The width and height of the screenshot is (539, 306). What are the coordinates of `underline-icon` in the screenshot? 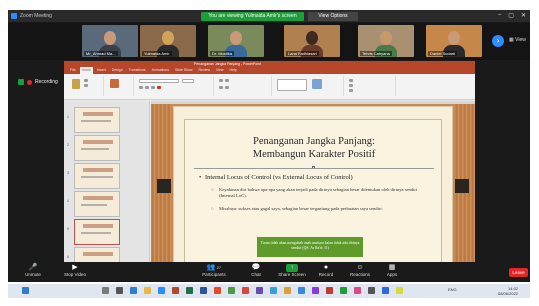 It's located at (153, 87).